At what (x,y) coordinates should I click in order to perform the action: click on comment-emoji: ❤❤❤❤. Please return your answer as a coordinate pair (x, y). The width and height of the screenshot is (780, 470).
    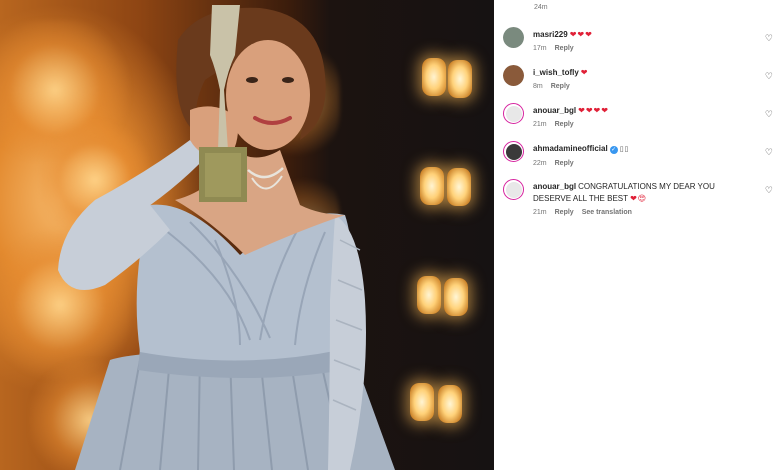
    Looking at the image, I should click on (593, 110).